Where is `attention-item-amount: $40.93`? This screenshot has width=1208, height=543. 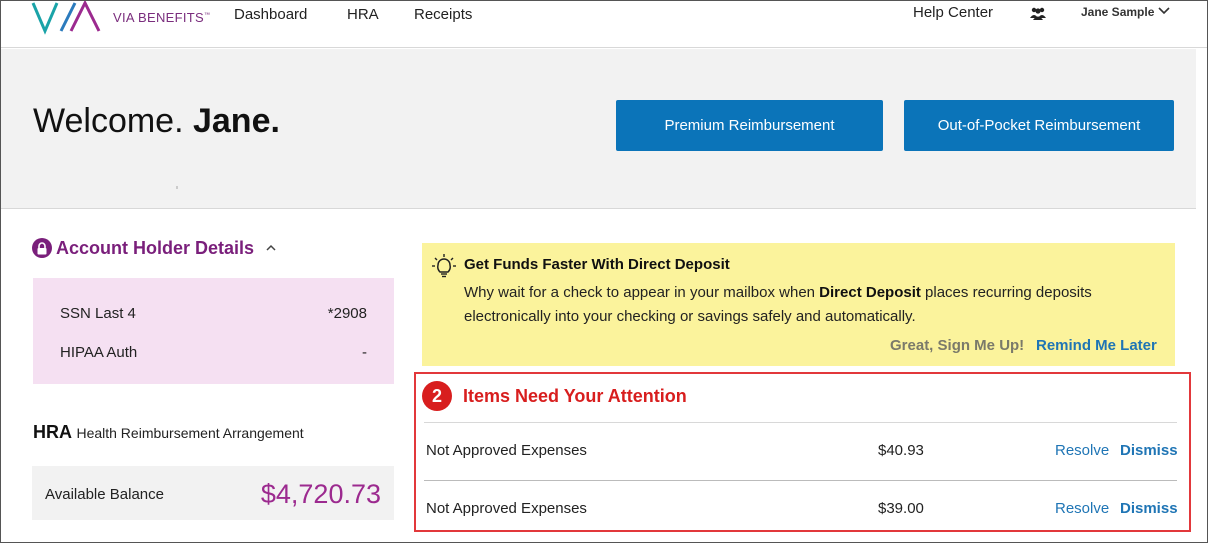 attention-item-amount: $40.93 is located at coordinates (901, 450).